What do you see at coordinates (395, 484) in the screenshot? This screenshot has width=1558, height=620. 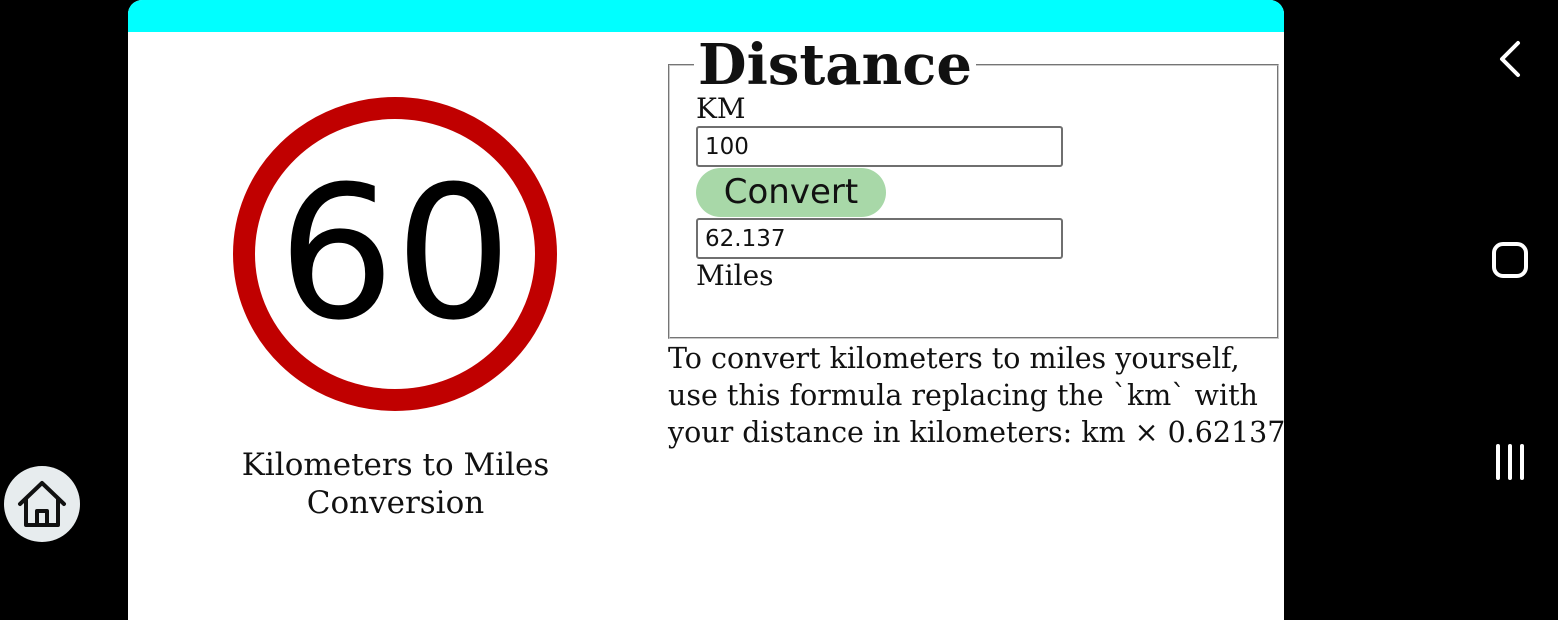 I see `sign-caption: Kilometers to Miles Conversion` at bounding box center [395, 484].